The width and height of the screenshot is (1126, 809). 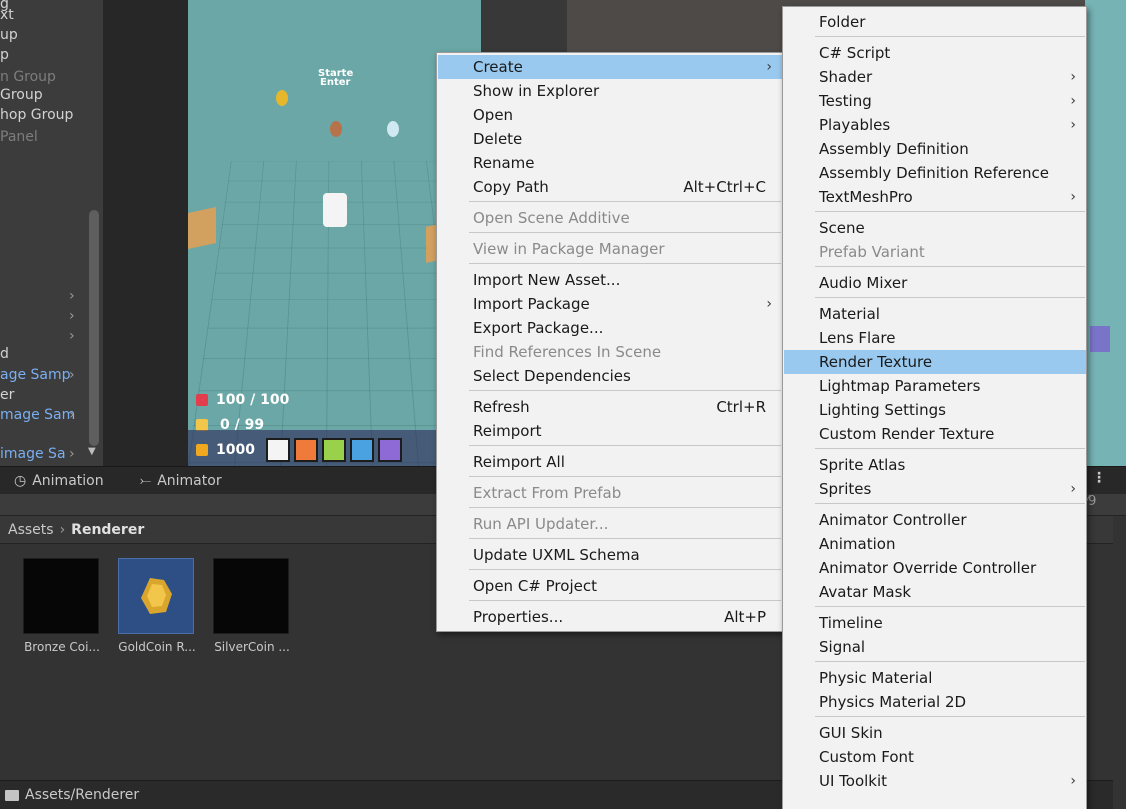 I want to click on submenu-item-custom-font: Custom Font, so click(x=935, y=757).